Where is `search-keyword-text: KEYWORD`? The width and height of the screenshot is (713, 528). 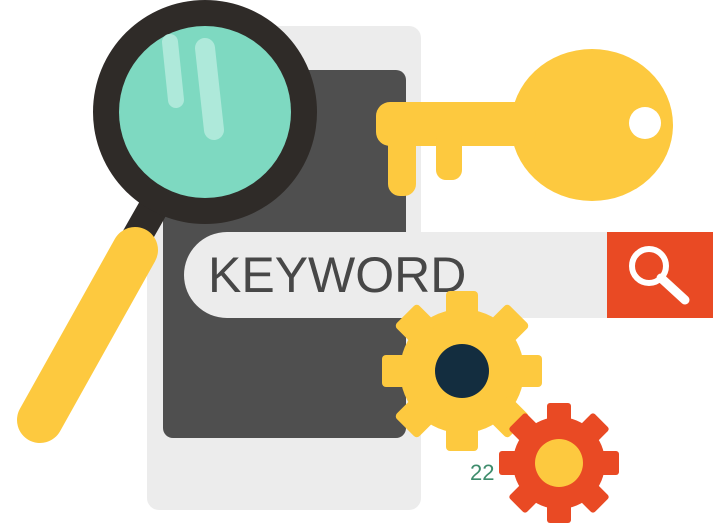
search-keyword-text: KEYWORD is located at coordinates (337, 275).